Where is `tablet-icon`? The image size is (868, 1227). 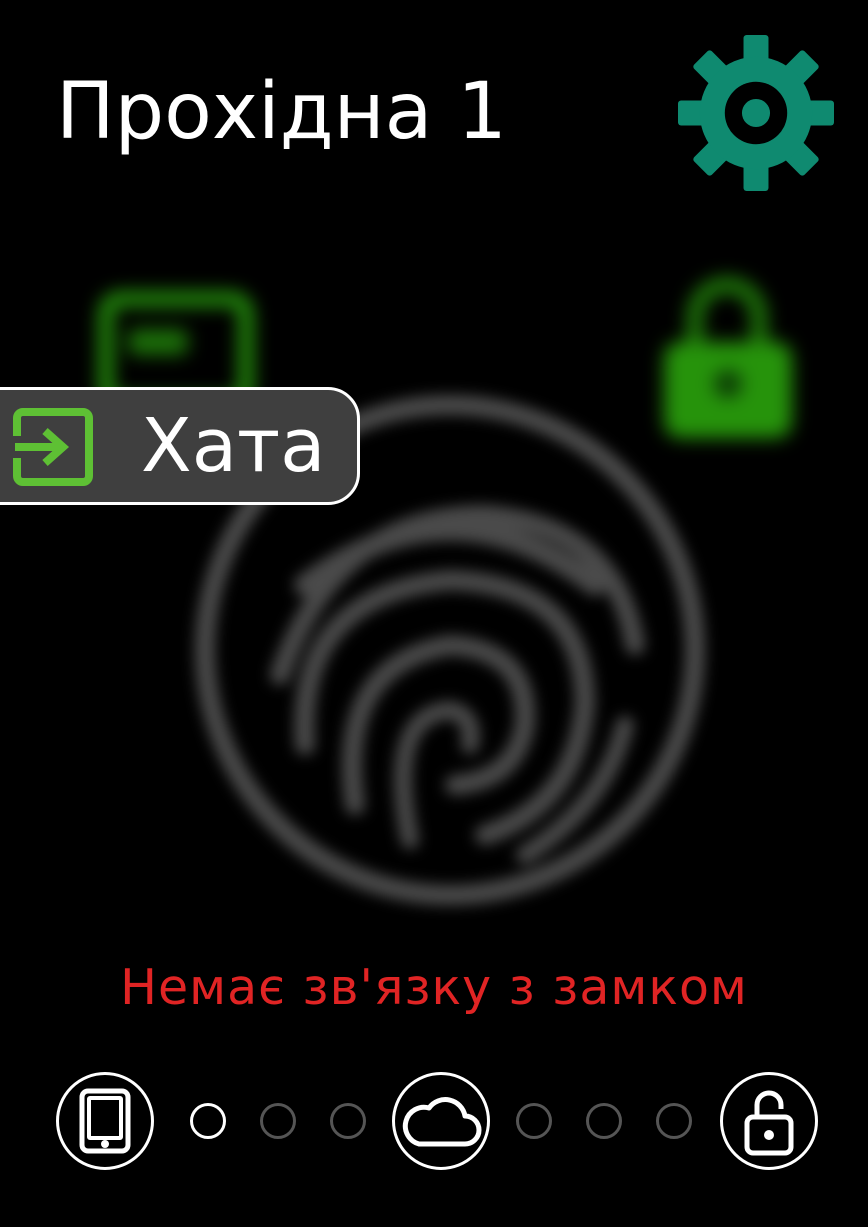 tablet-icon is located at coordinates (105, 1121).